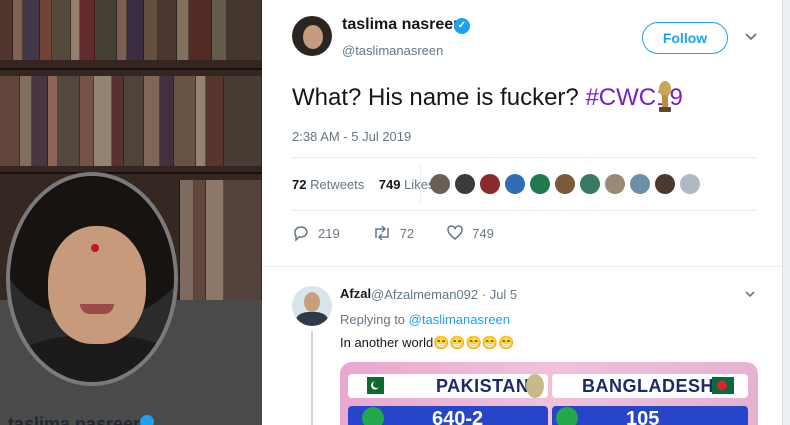  Describe the element at coordinates (76, 419) in the screenshot. I see `profile-name: taslima nasreen` at that location.